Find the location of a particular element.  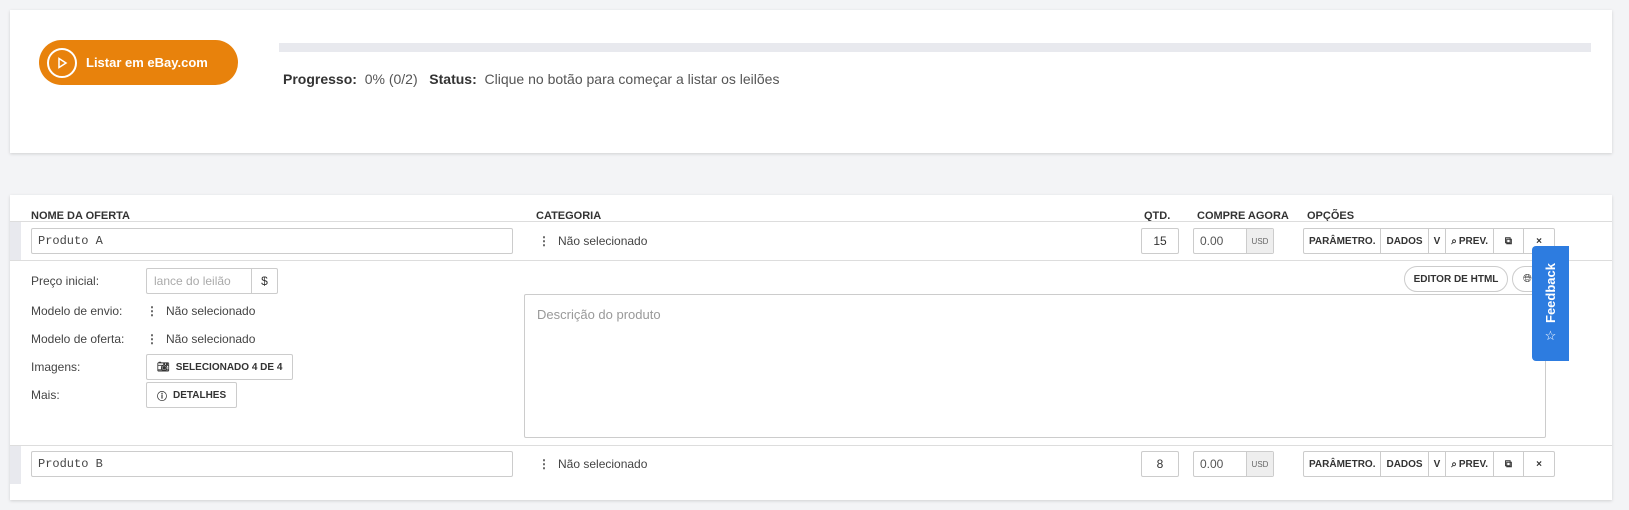

delete-button: × is located at coordinates (1539, 464).